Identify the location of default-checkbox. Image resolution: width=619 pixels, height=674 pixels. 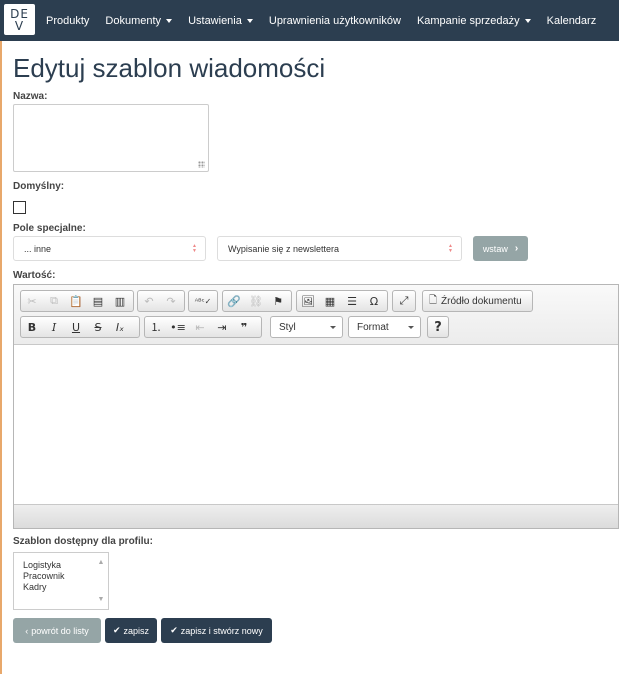
(19, 207).